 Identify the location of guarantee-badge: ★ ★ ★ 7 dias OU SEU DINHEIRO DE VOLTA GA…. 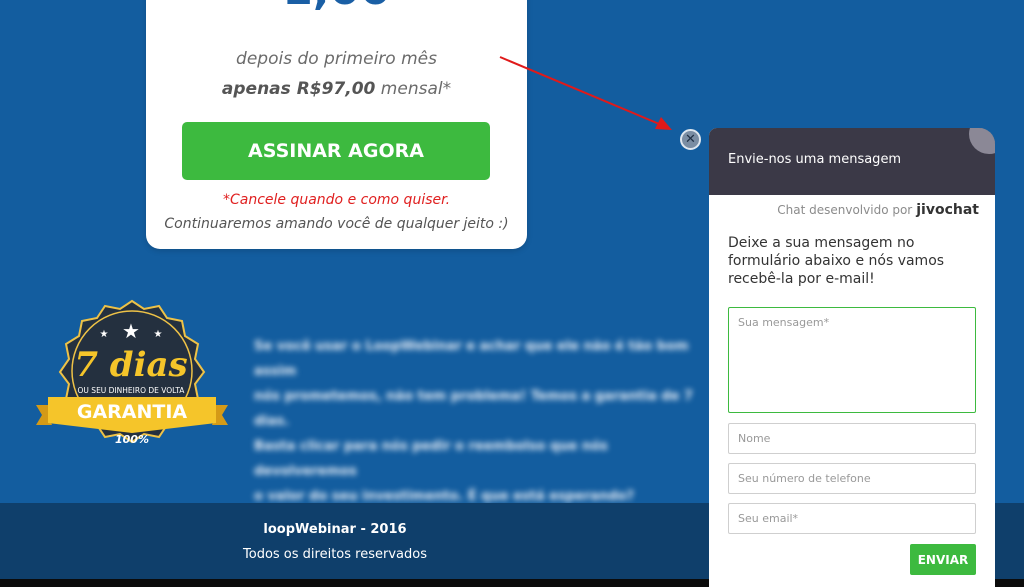
(132, 372).